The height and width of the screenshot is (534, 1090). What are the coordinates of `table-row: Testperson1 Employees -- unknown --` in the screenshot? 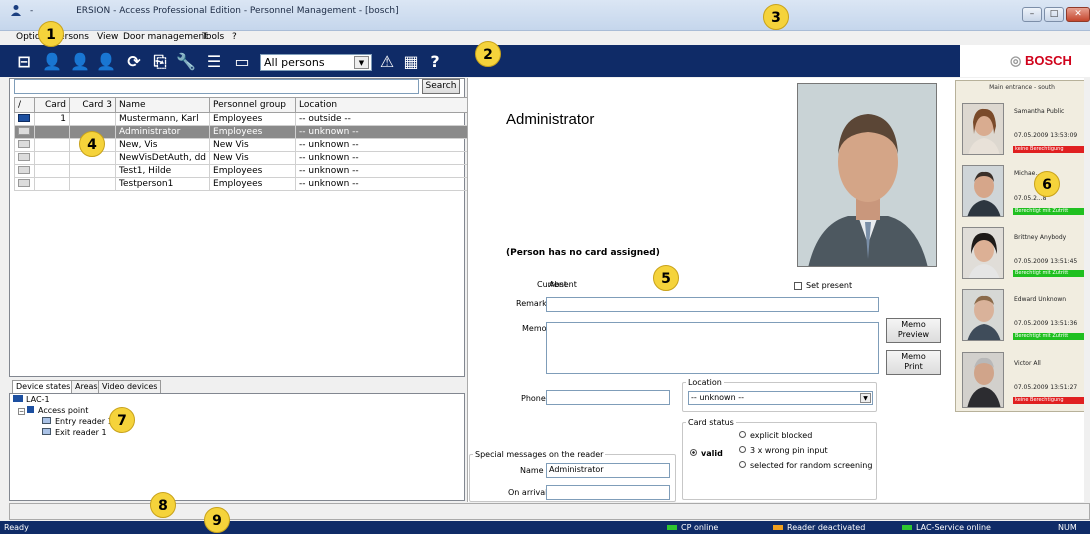 It's located at (242, 184).